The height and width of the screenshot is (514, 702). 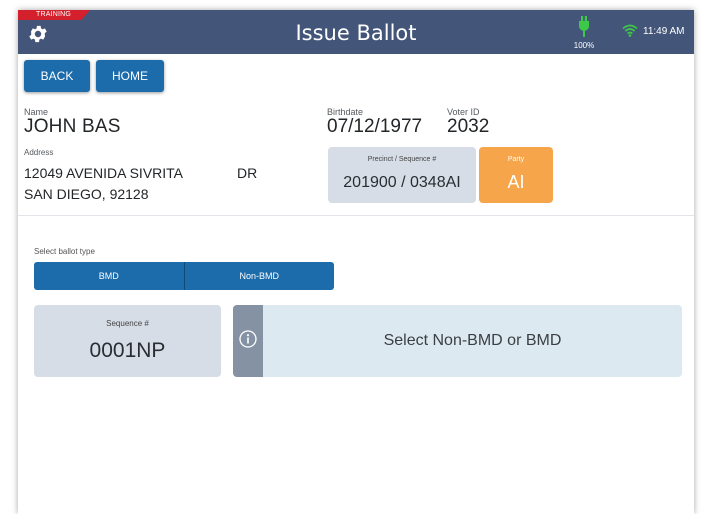 What do you see at coordinates (39, 152) in the screenshot?
I see `address-label: Address` at bounding box center [39, 152].